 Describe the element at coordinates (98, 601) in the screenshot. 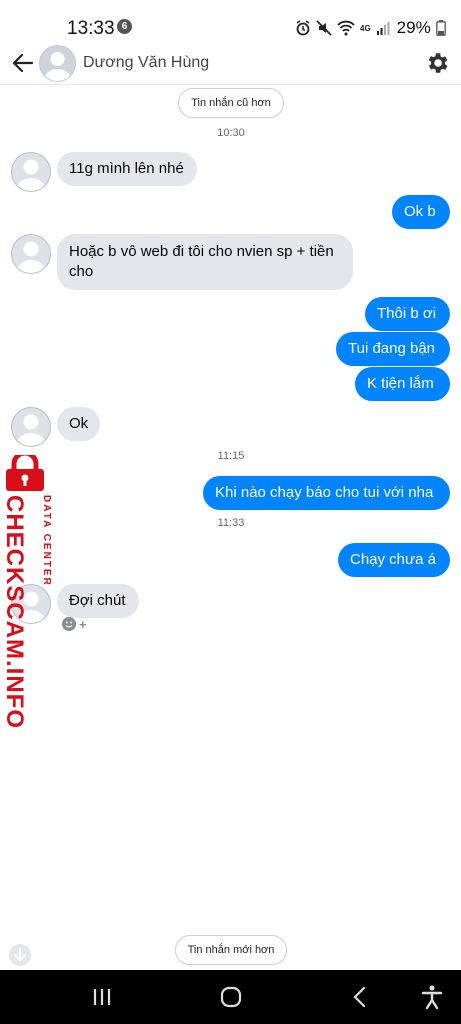

I see `incoming-message: Đợi chút` at that location.